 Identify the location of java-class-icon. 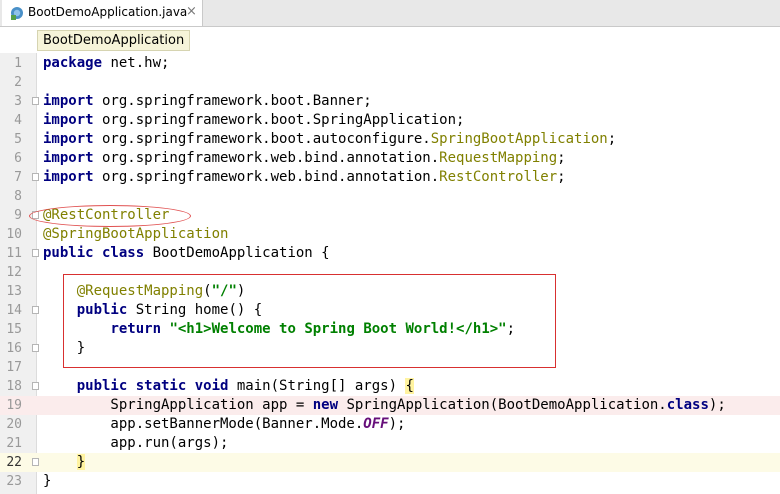
(17, 13).